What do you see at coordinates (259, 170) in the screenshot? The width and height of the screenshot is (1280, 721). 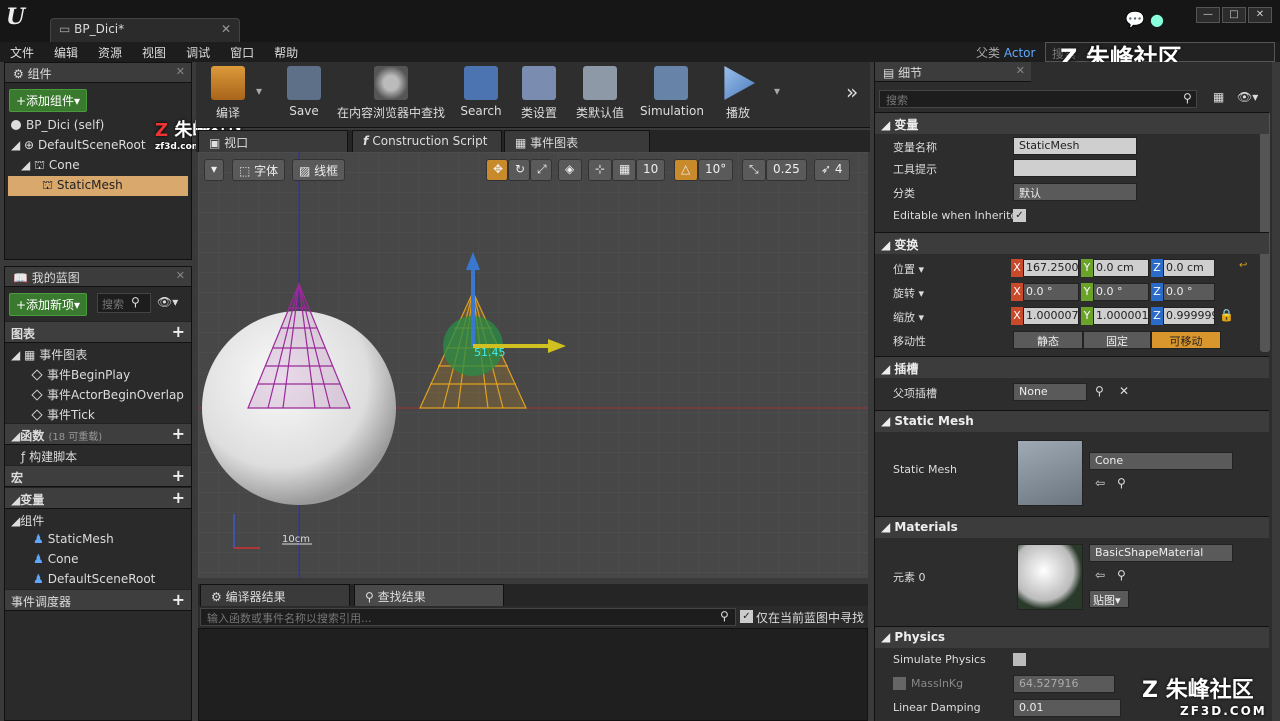 I see `perspective-button: ⬚ 字体` at bounding box center [259, 170].